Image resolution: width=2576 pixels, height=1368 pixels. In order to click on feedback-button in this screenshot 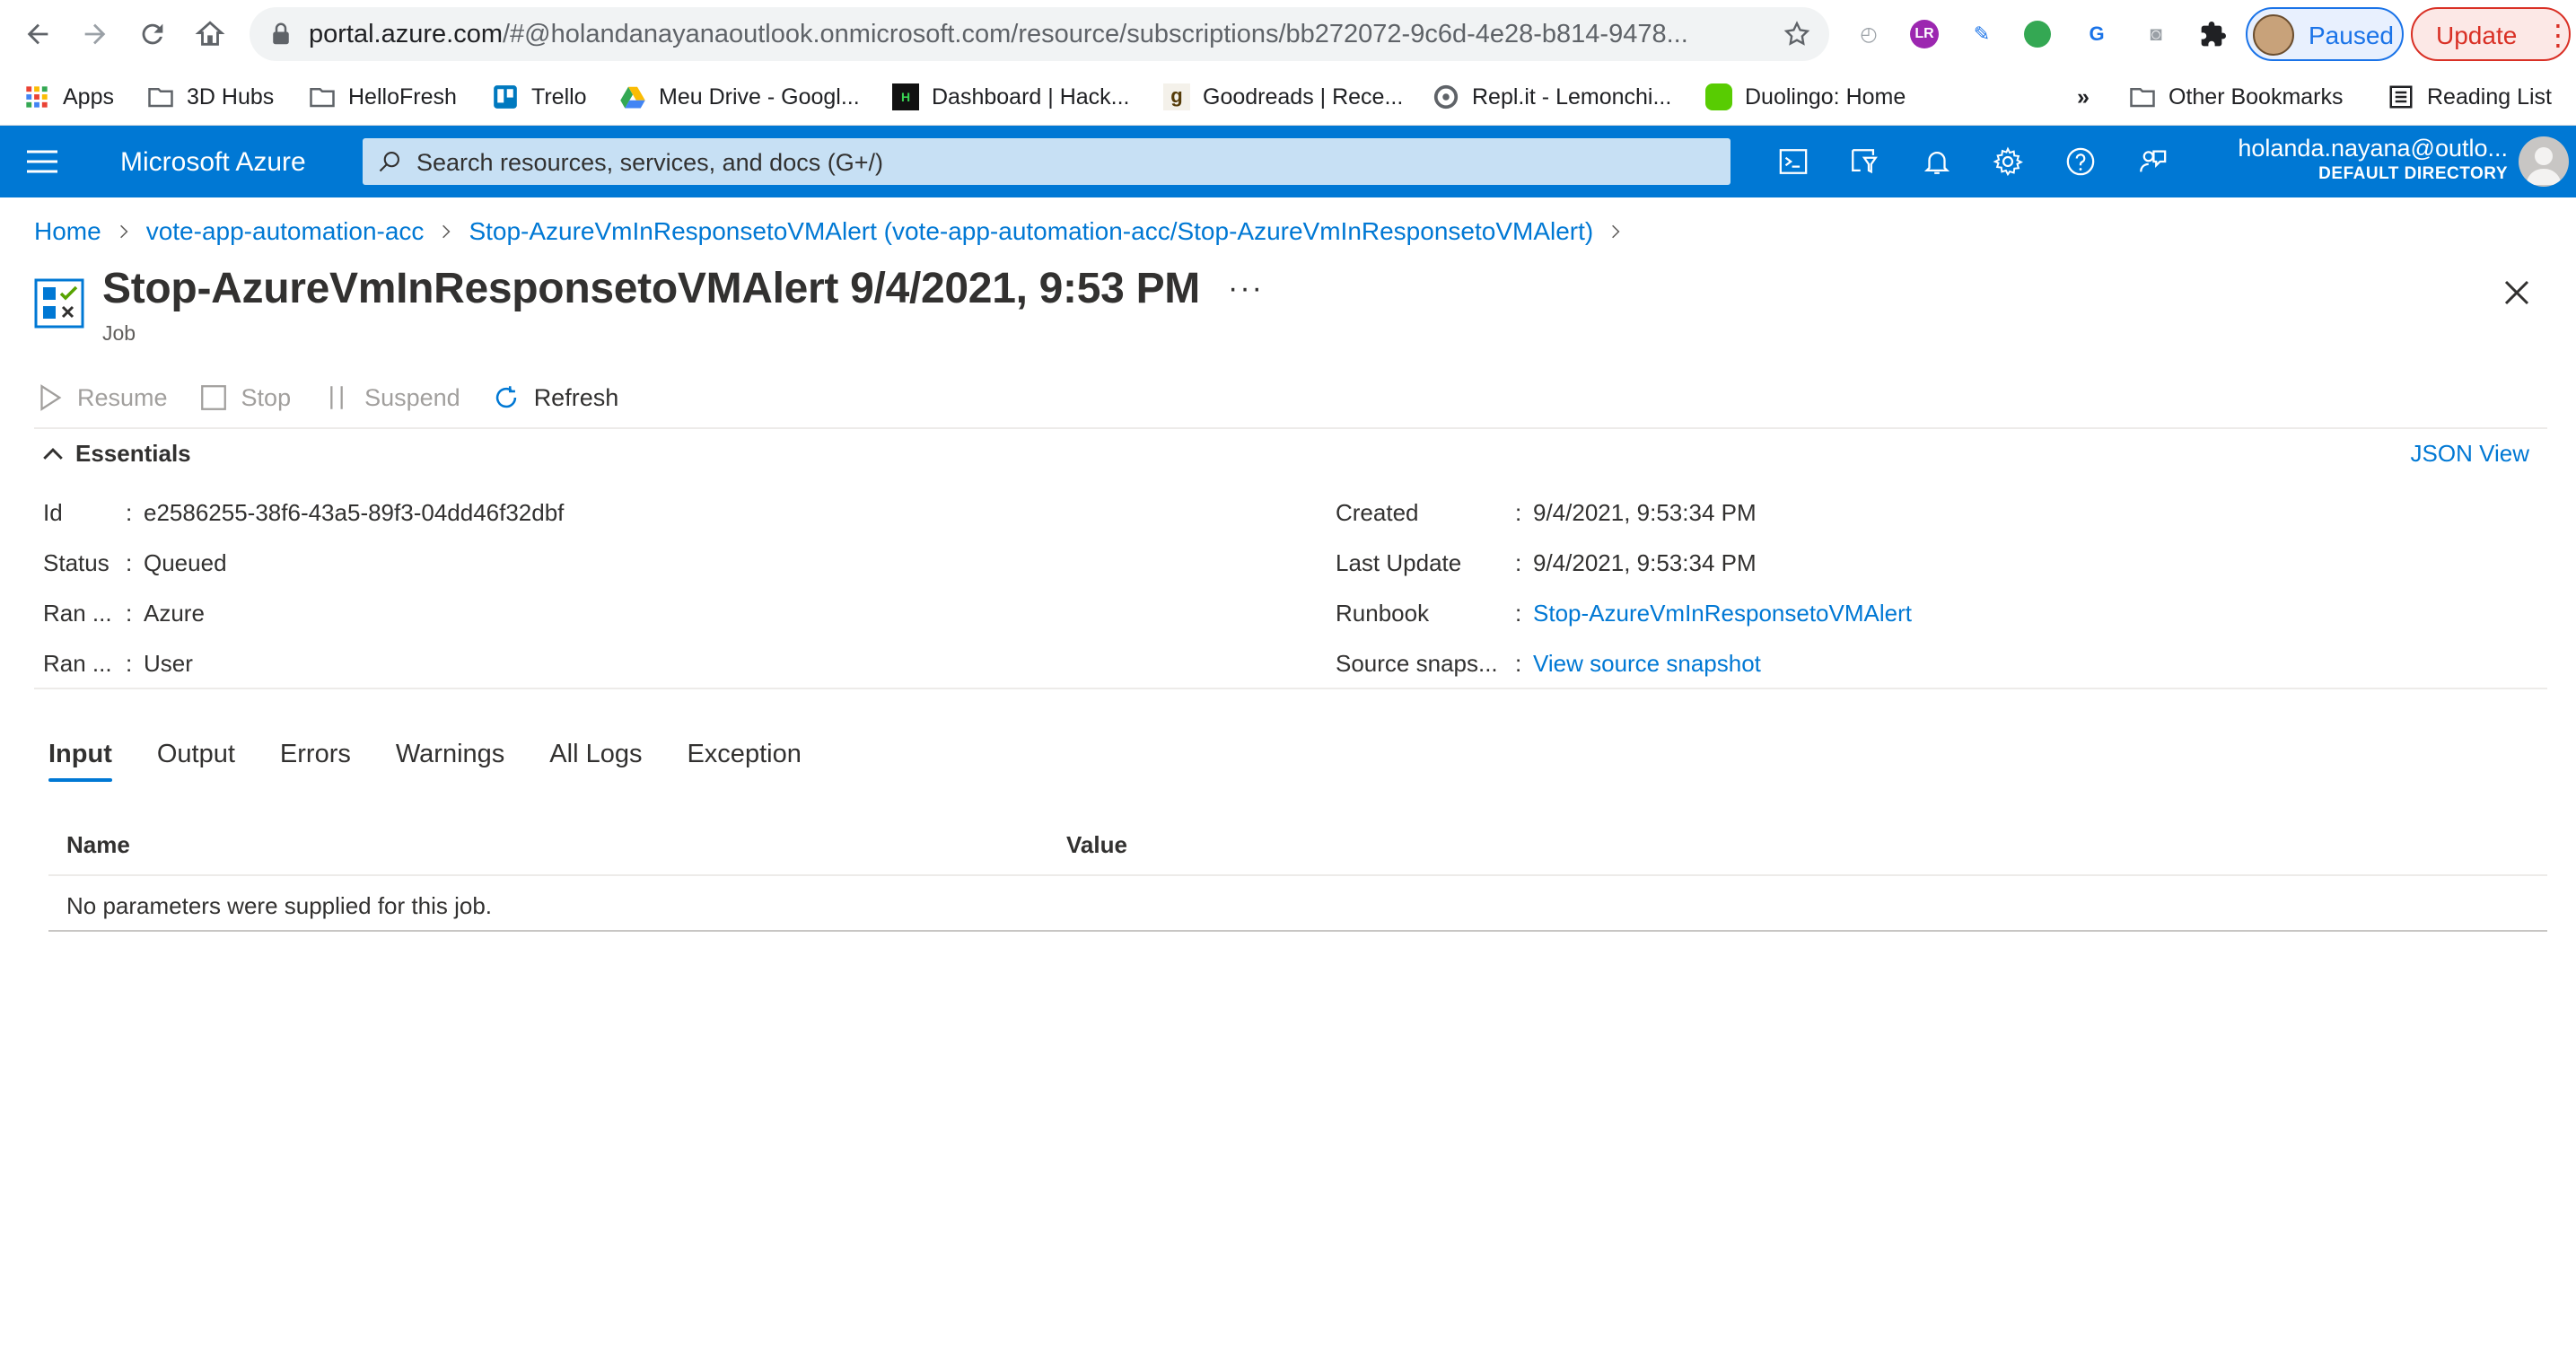, I will do `click(2152, 161)`.